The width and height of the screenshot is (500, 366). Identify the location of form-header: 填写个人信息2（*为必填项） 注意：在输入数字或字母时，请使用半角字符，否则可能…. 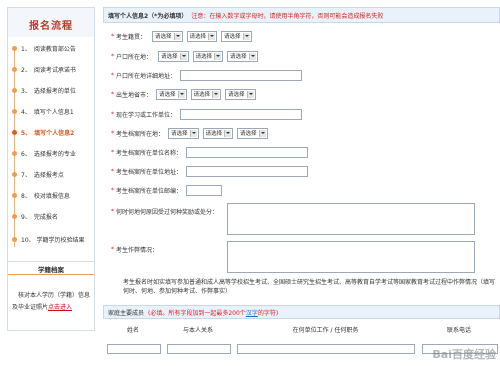
(301, 15).